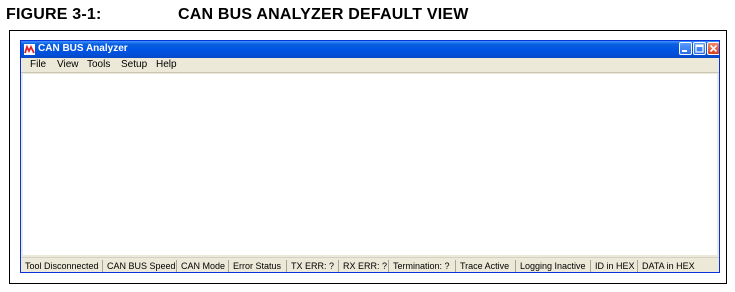  I want to click on menu-view: View, so click(68, 64).